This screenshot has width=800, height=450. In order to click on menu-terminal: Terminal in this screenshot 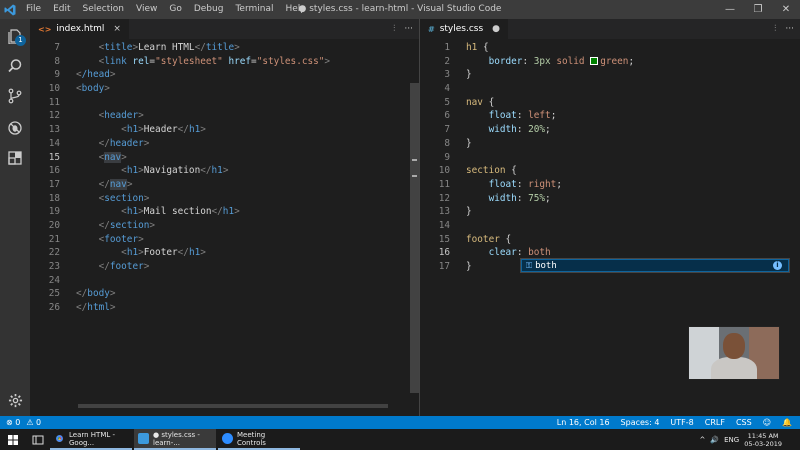, I will do `click(254, 9)`.